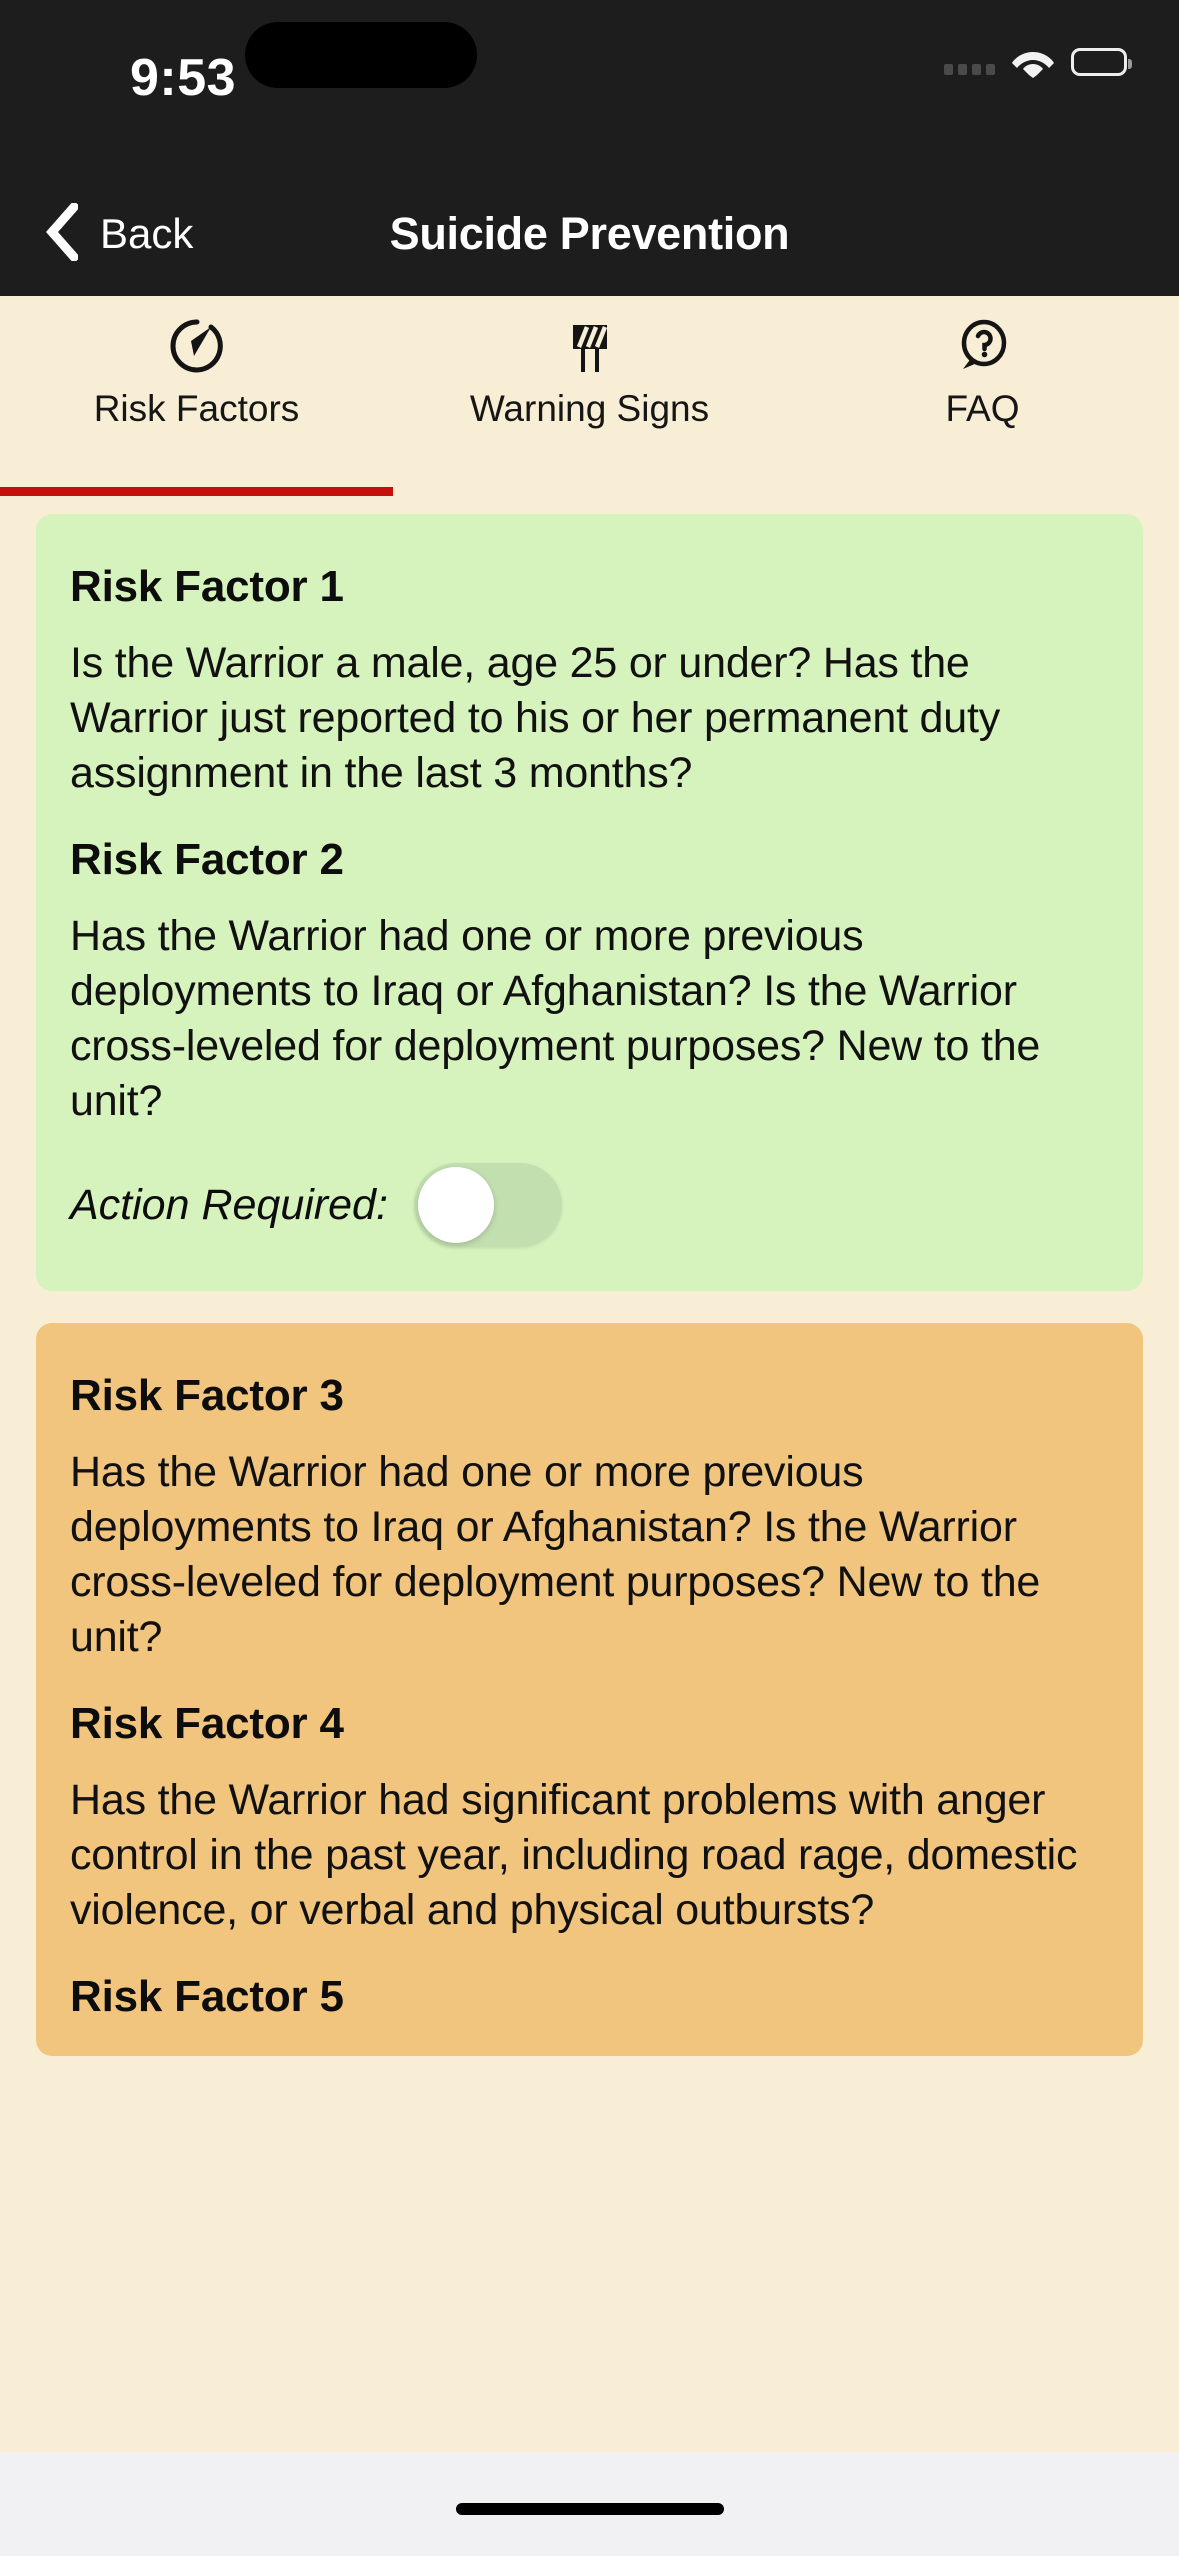 The image size is (1179, 2556). What do you see at coordinates (1033, 62) in the screenshot?
I see `wifi-icon` at bounding box center [1033, 62].